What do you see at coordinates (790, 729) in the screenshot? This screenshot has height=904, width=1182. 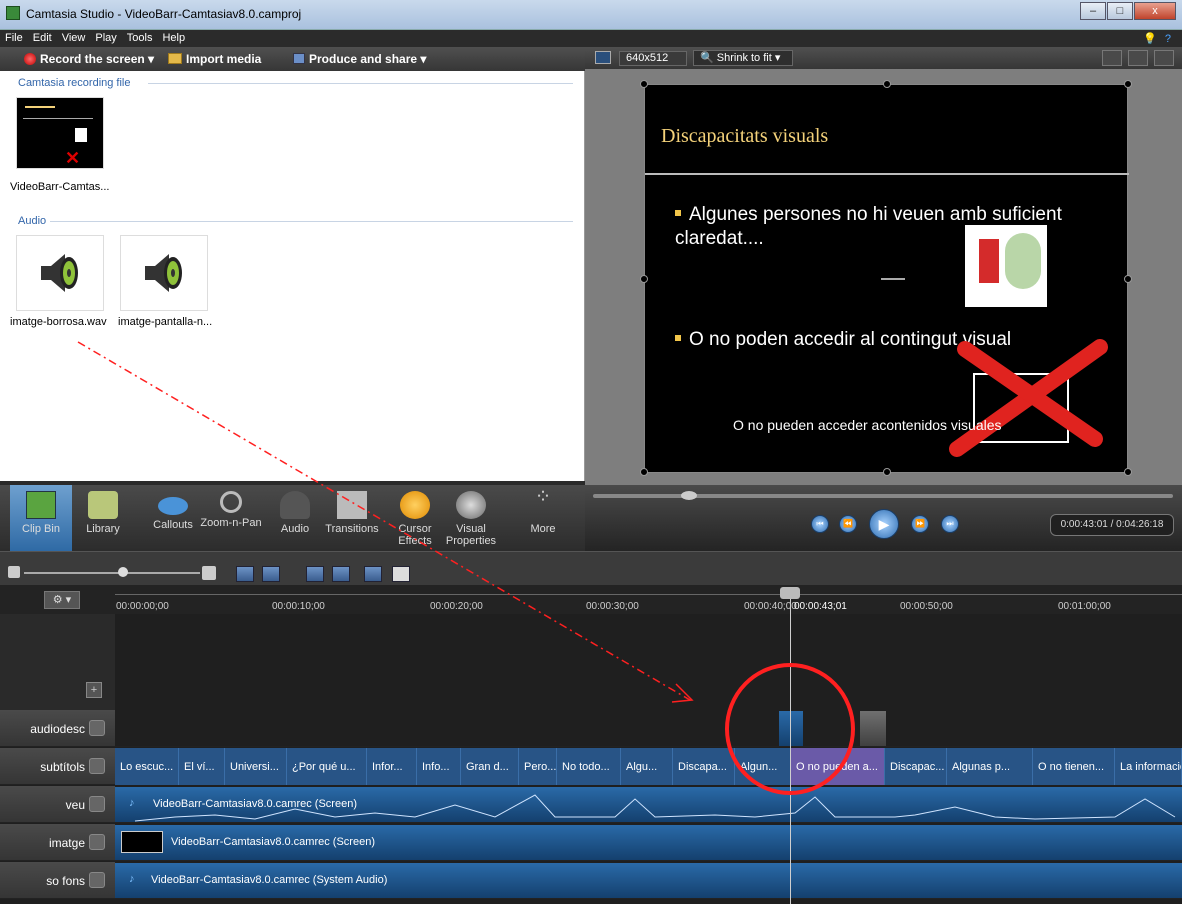 I see `annotation-circle` at bounding box center [790, 729].